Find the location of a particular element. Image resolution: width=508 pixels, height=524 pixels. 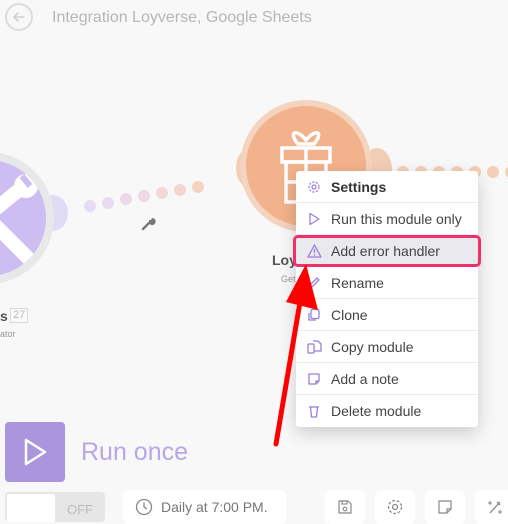

save-icon is located at coordinates (345, 507).